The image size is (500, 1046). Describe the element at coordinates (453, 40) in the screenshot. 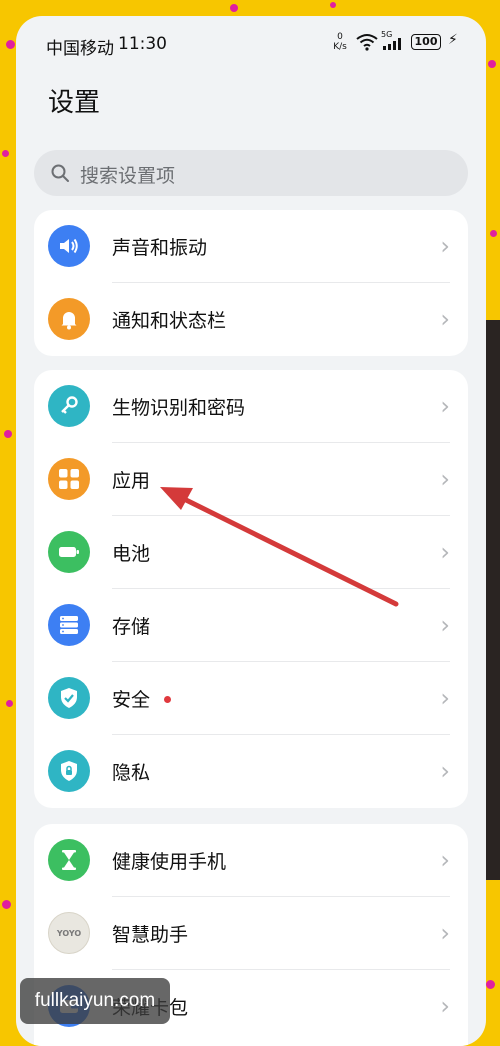

I see `charging-icon: ⚡` at that location.